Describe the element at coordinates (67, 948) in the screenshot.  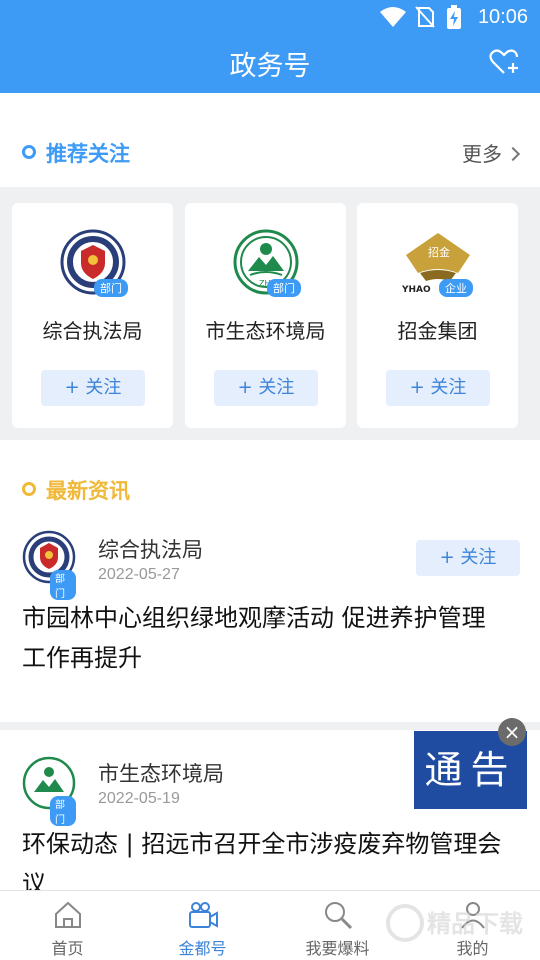
I see `nav-label: 首页` at that location.